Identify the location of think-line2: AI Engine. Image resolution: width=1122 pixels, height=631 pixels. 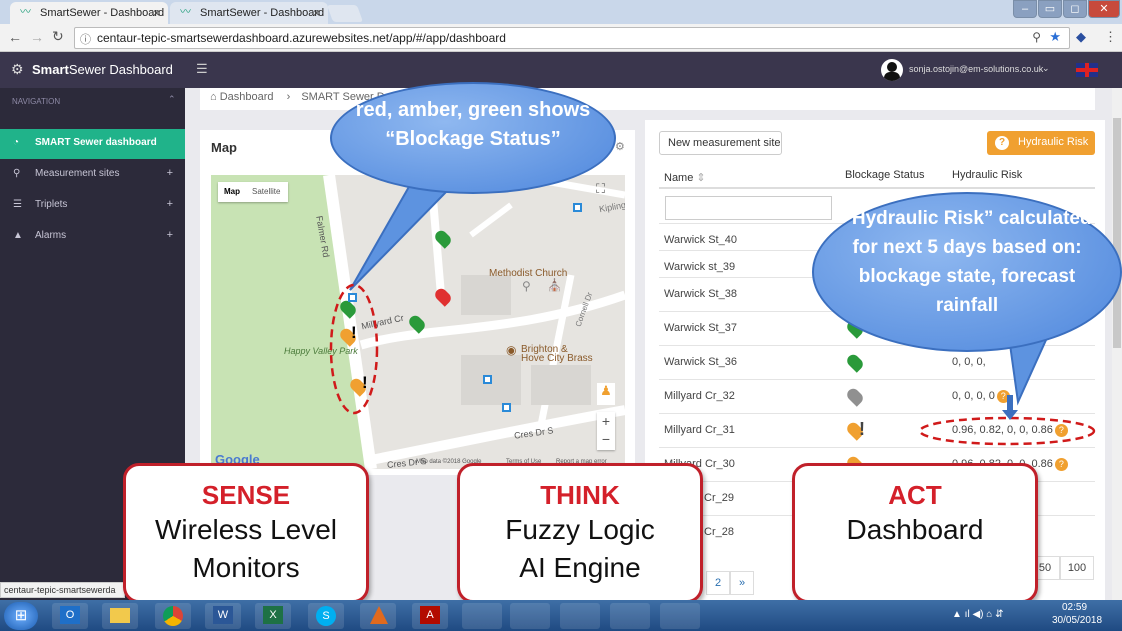
(580, 567).